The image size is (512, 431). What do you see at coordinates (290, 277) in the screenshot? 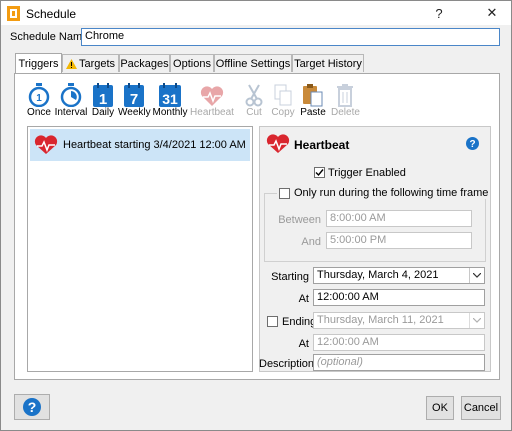
I see `starting-label: Starting` at bounding box center [290, 277].